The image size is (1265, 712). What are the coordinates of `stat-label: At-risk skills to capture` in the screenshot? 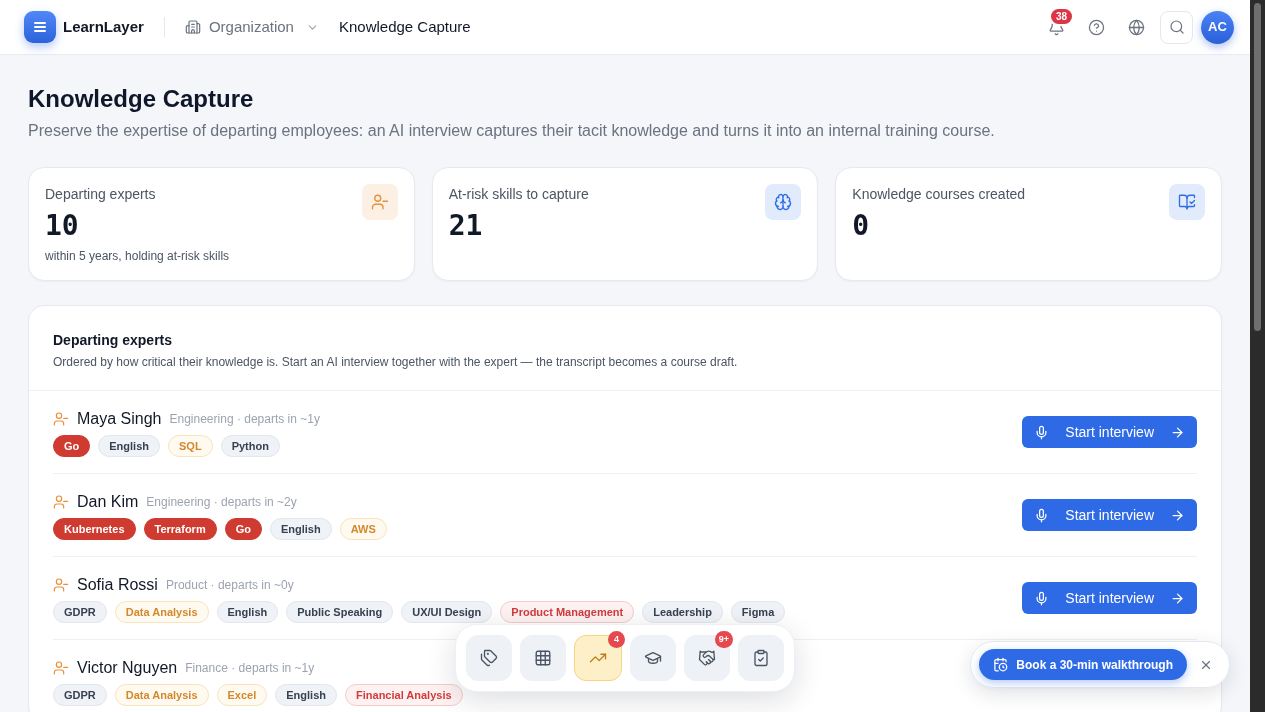 It's located at (518, 194).